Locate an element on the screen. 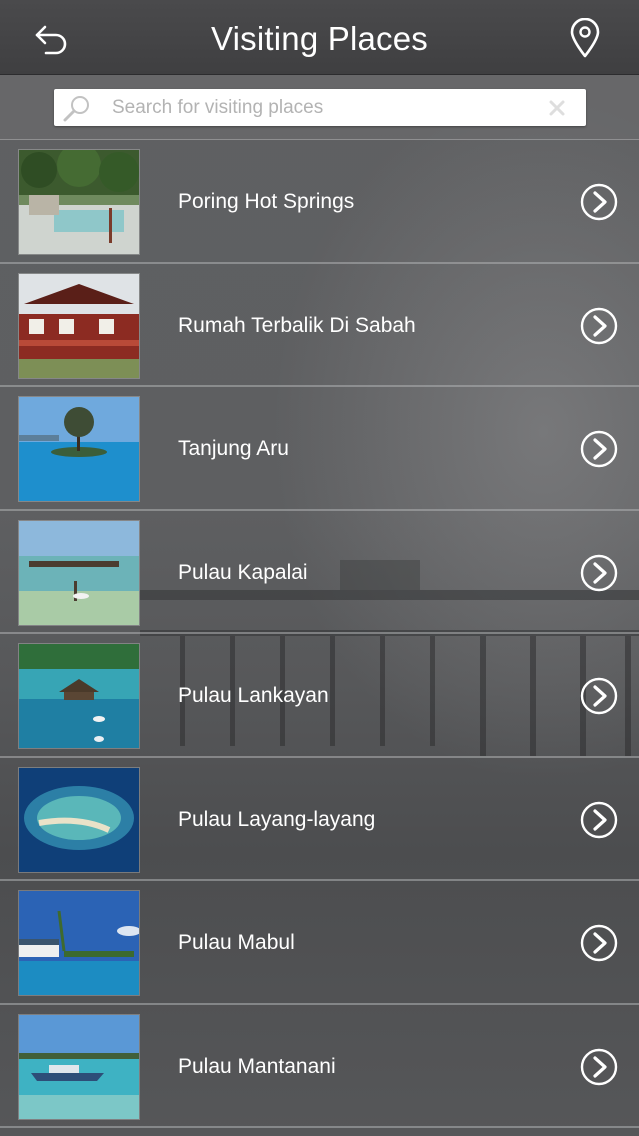 This screenshot has width=639, height=1136. list-item-rumah-terbalik-di-sabah: Rumah Terbalik Di Sabah is located at coordinates (319, 325).